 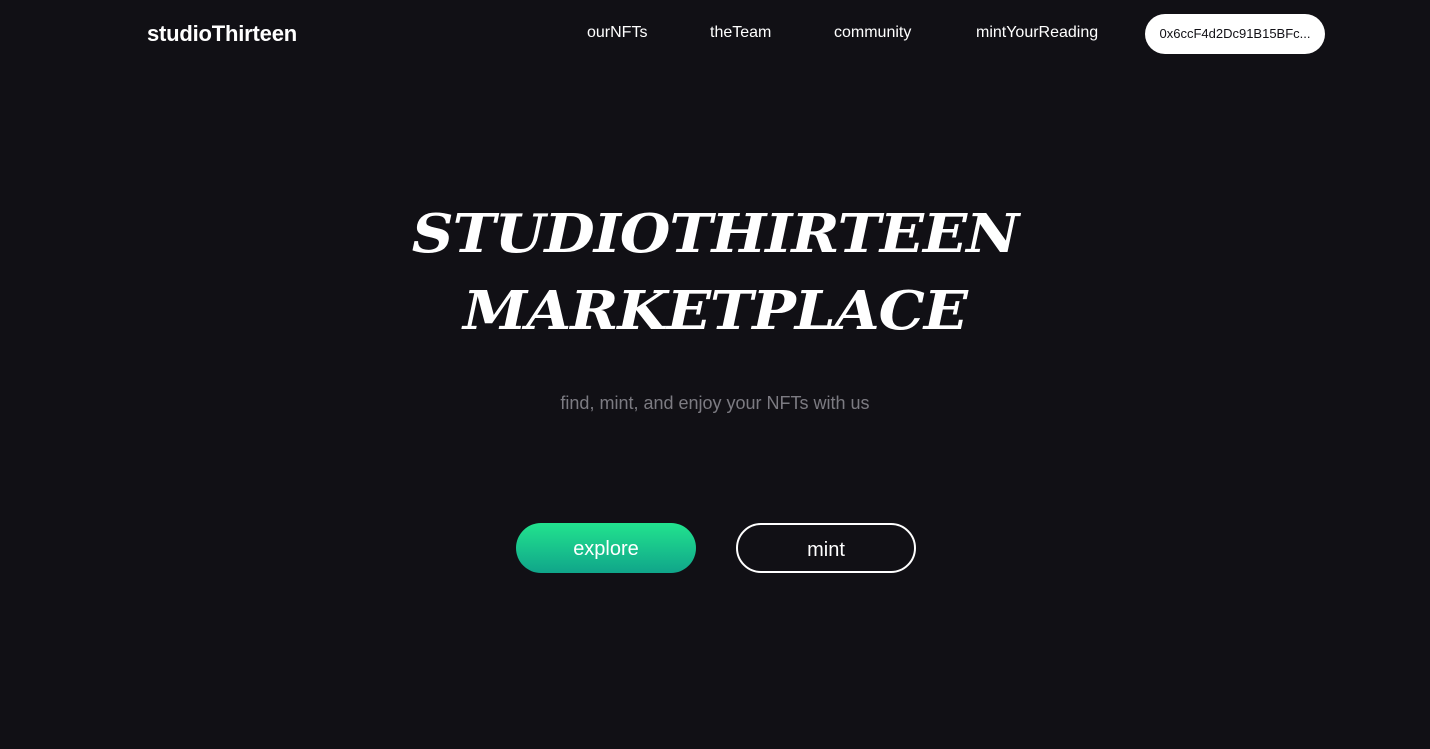 I want to click on hero-title-line-2: marketplace, so click(x=715, y=310).